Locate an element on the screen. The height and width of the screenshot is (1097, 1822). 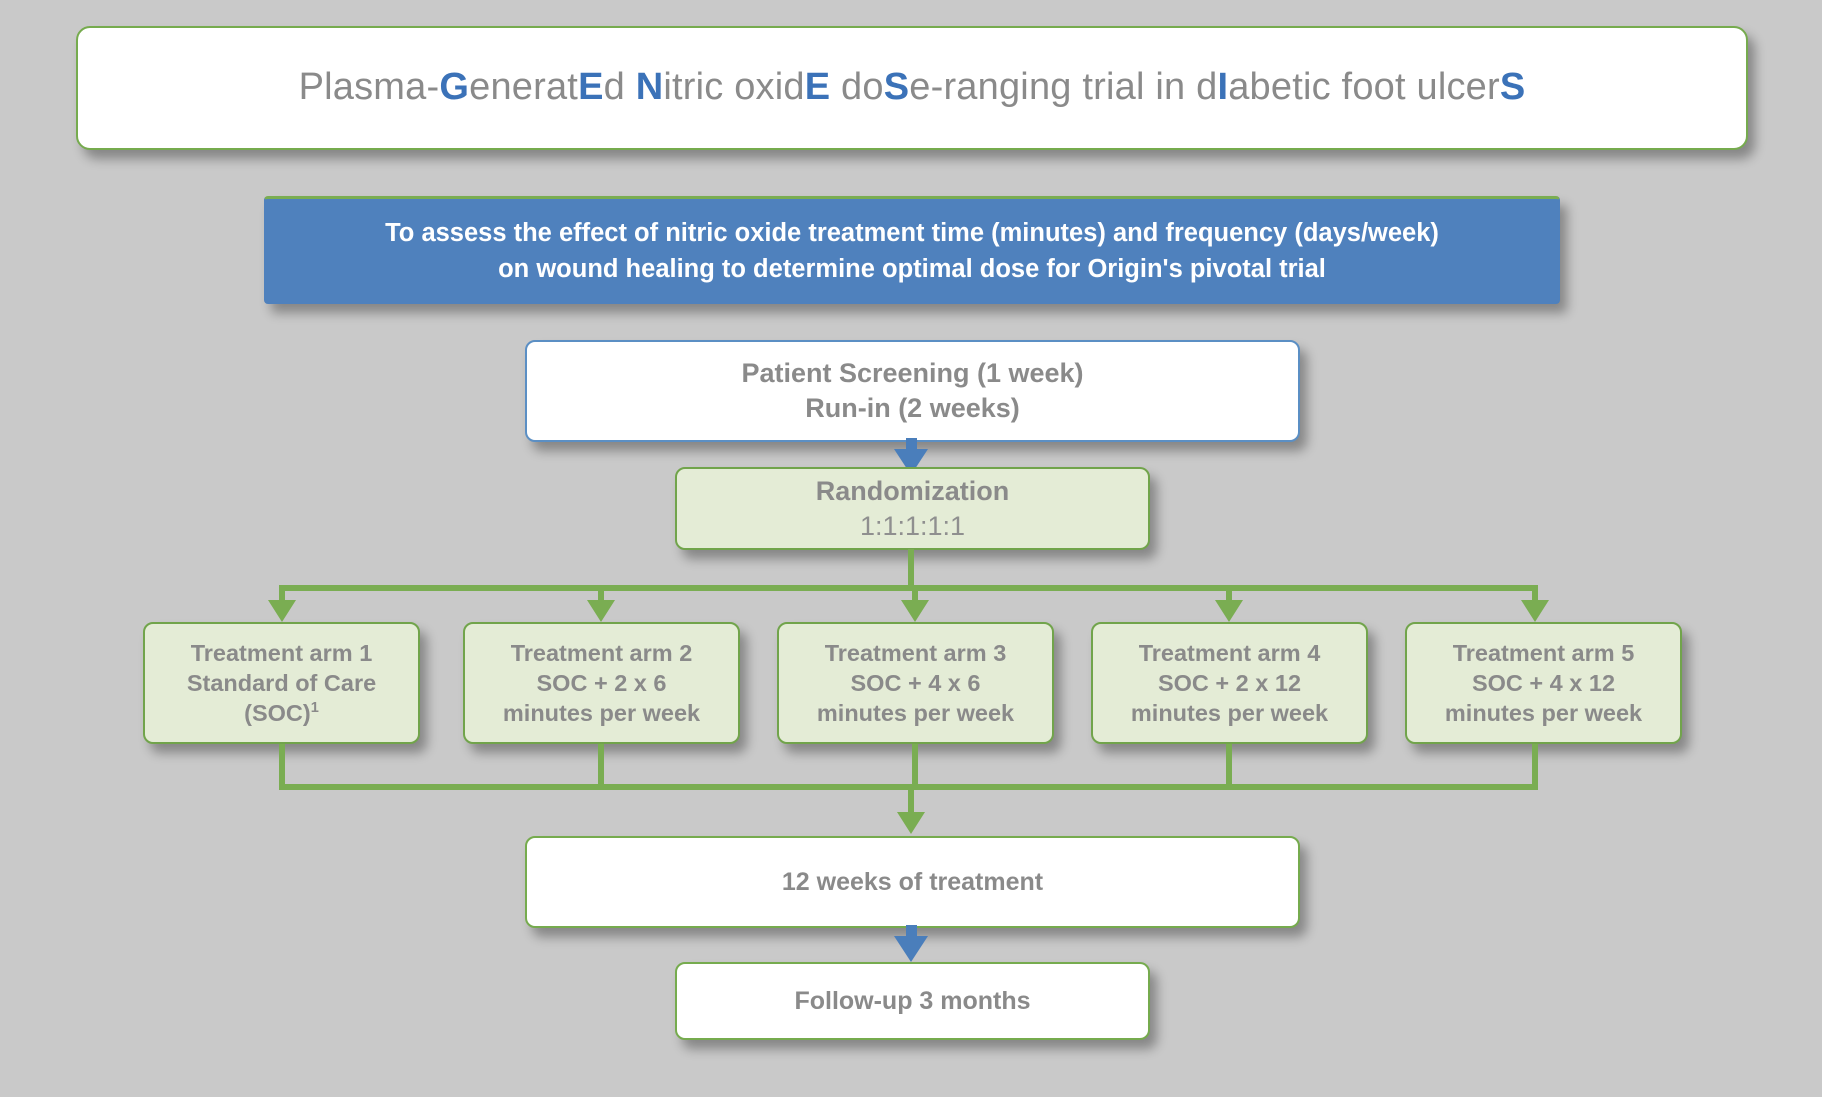
title-segment-13: S is located at coordinates (1512, 87).